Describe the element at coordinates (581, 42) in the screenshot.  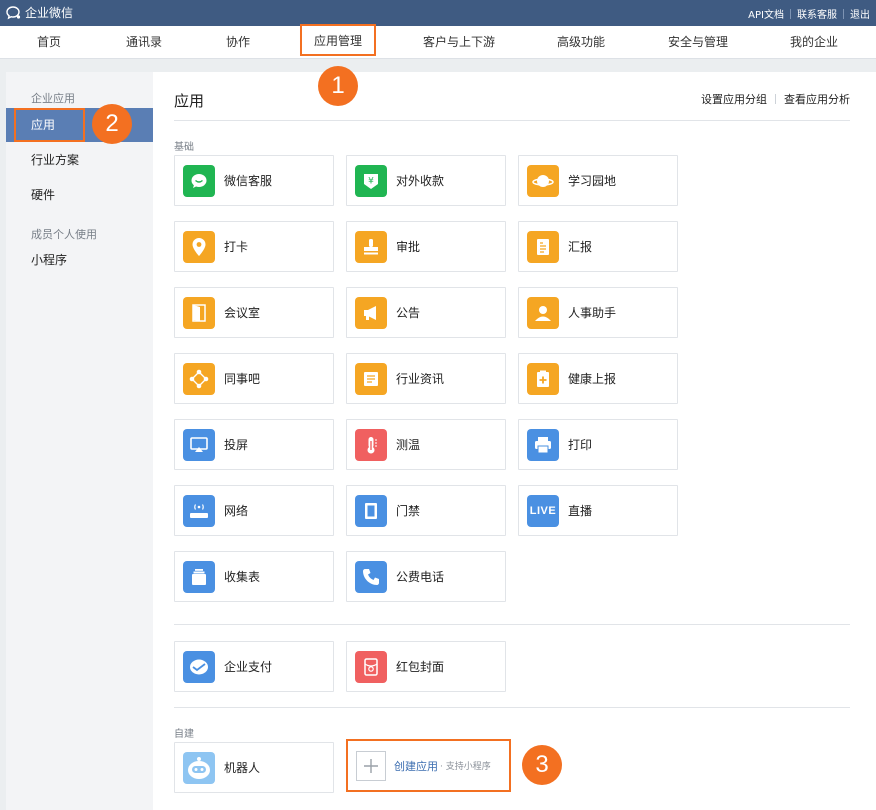
I see `nav-advanced: 高级功能` at that location.